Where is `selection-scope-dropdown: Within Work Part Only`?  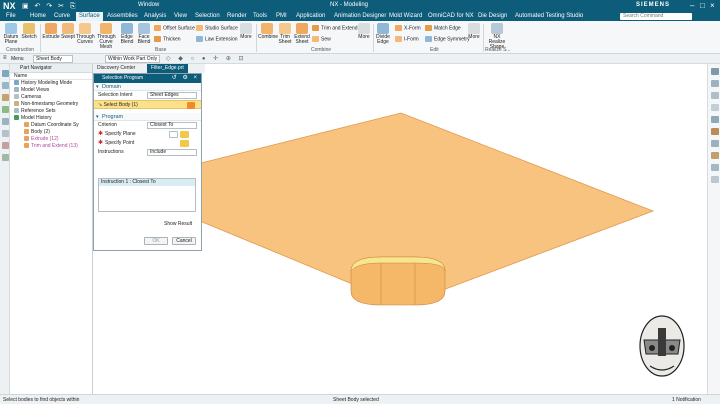 selection-scope-dropdown: Within Work Part Only is located at coordinates (132, 59).